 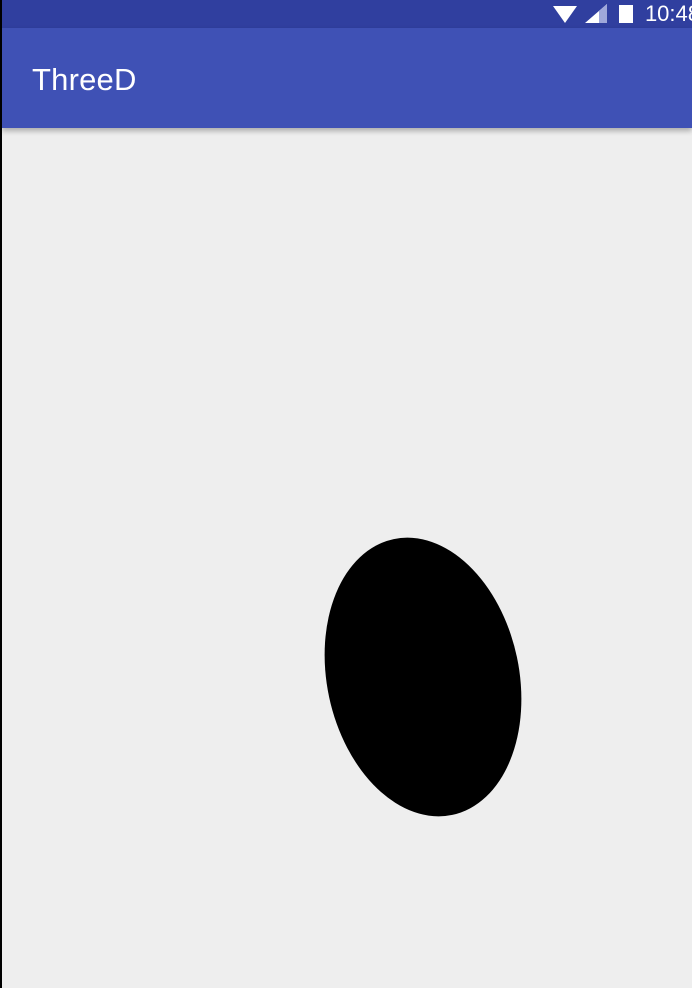 What do you see at coordinates (347, 14) in the screenshot?
I see `status-bar: 10:48` at bounding box center [347, 14].